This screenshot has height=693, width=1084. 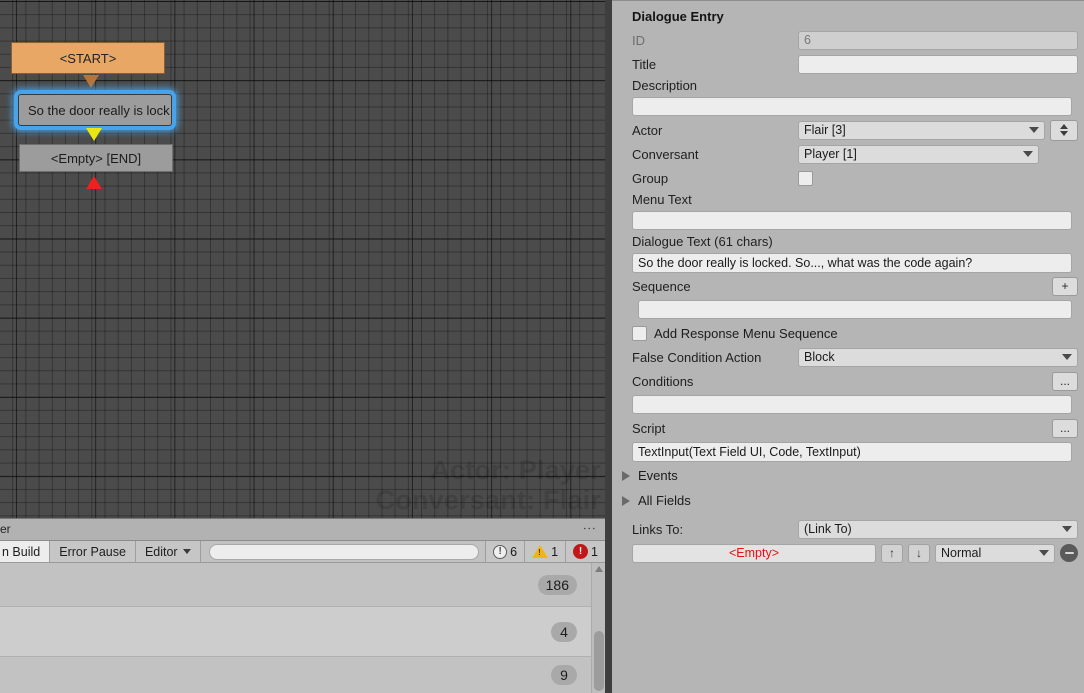 I want to click on all-fields-foldout: All Fields, so click(x=848, y=500).